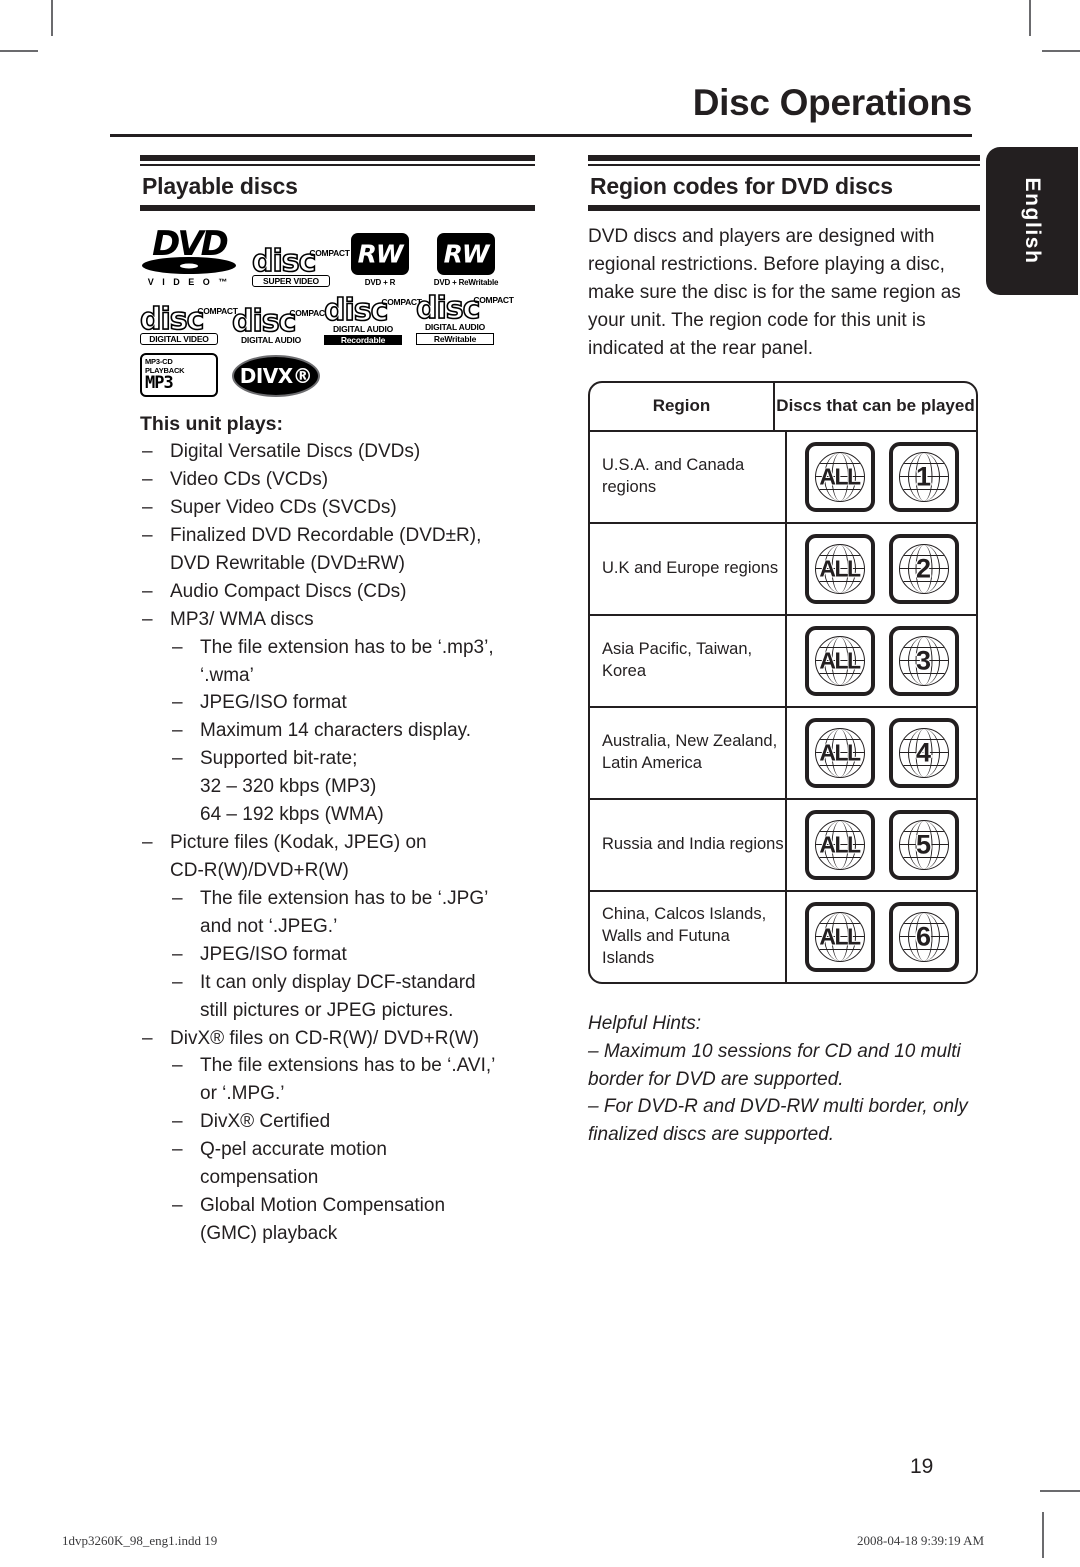 The width and height of the screenshot is (1080, 1567). What do you see at coordinates (380, 283) in the screenshot?
I see `dvd-plus-r-caption: DVD + R` at bounding box center [380, 283].